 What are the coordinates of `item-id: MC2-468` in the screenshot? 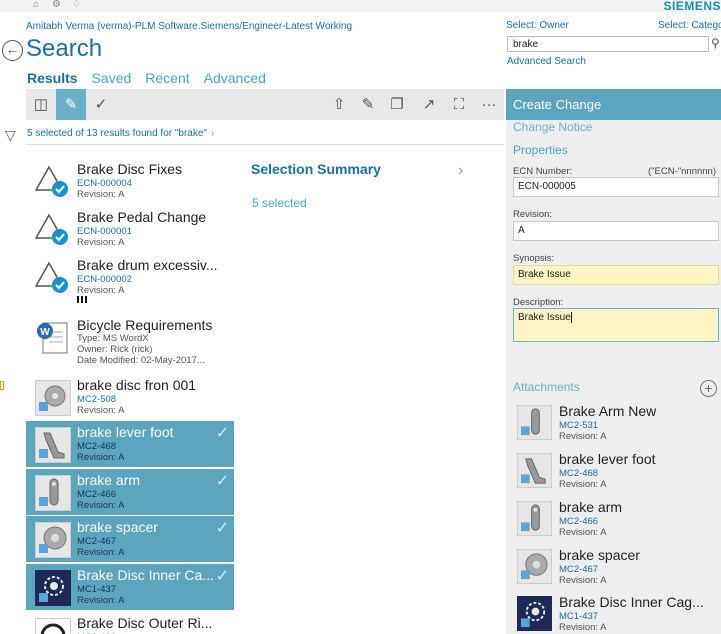 It's located at (97, 446).